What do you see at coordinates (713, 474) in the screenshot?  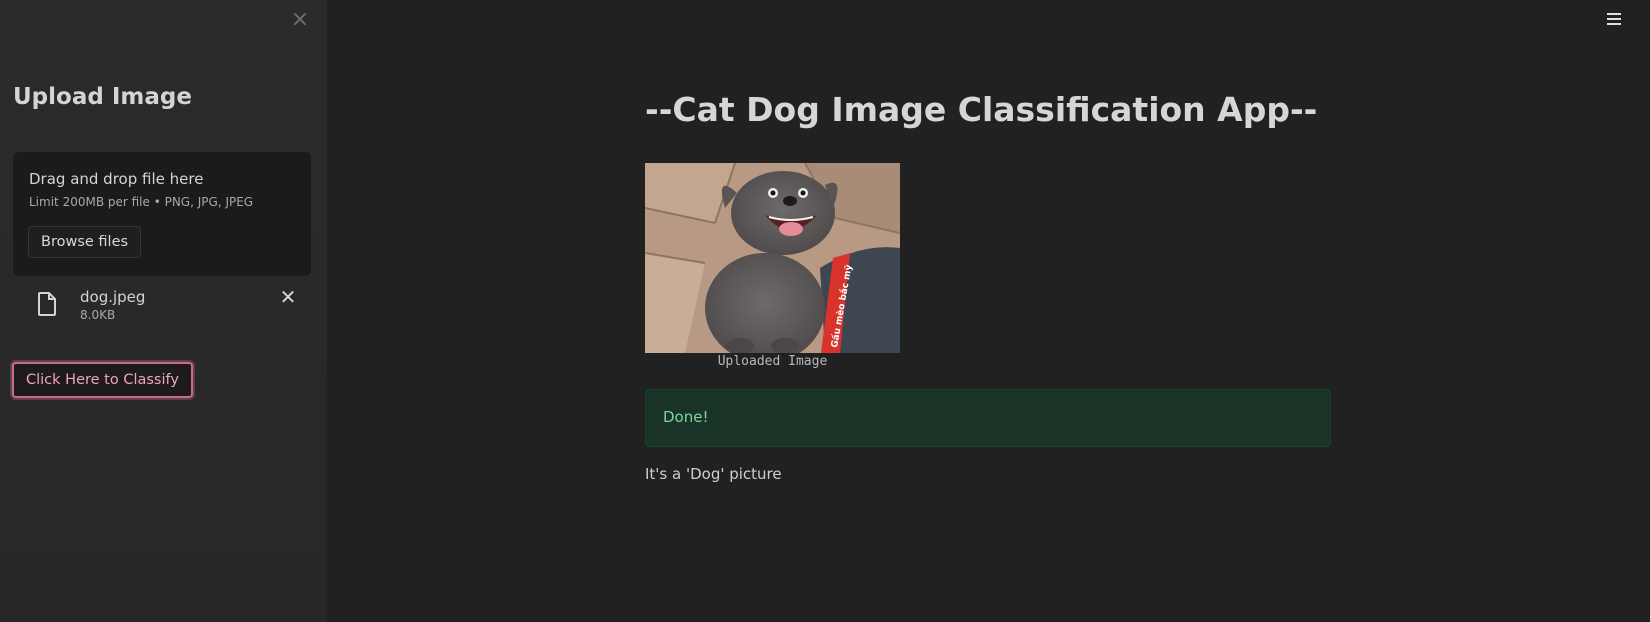 I see `classification-result: It's a 'Dog' picture` at bounding box center [713, 474].